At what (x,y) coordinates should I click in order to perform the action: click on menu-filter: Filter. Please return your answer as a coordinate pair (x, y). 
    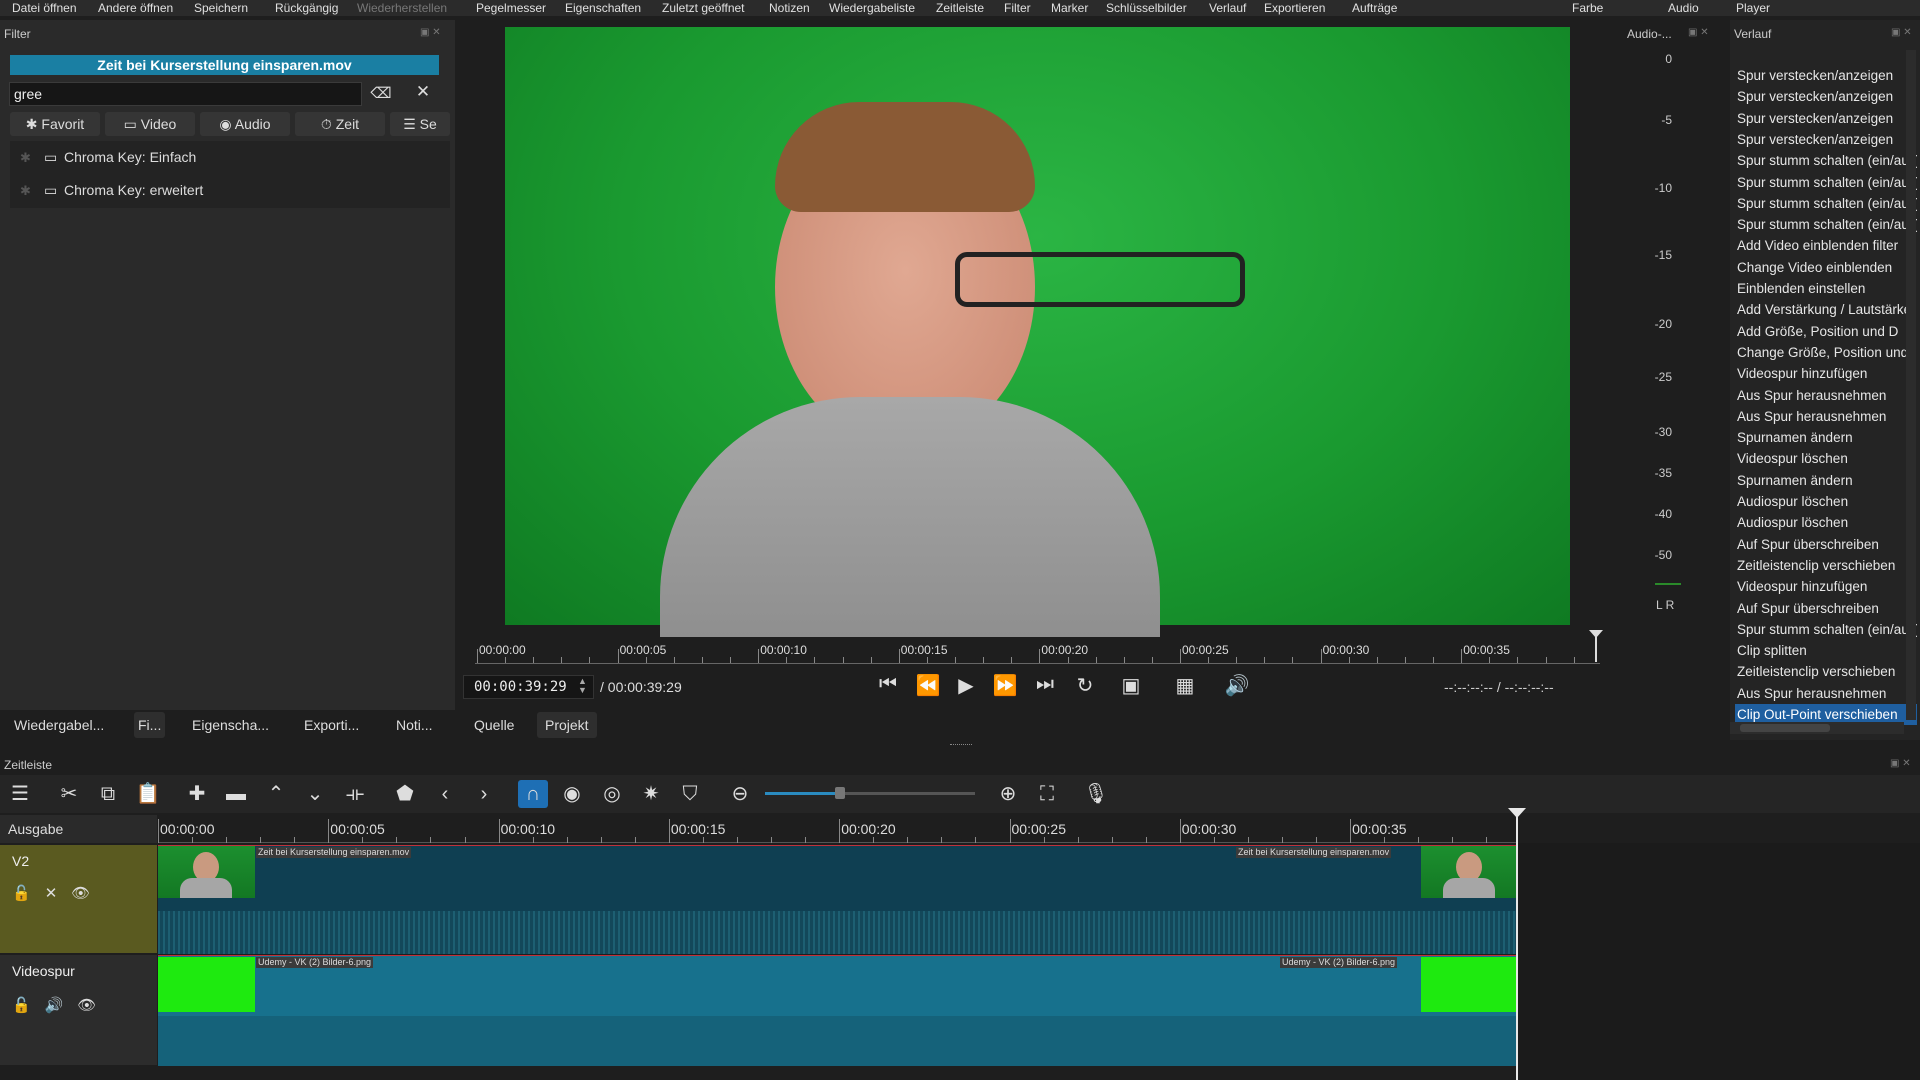
    Looking at the image, I should click on (1017, 8).